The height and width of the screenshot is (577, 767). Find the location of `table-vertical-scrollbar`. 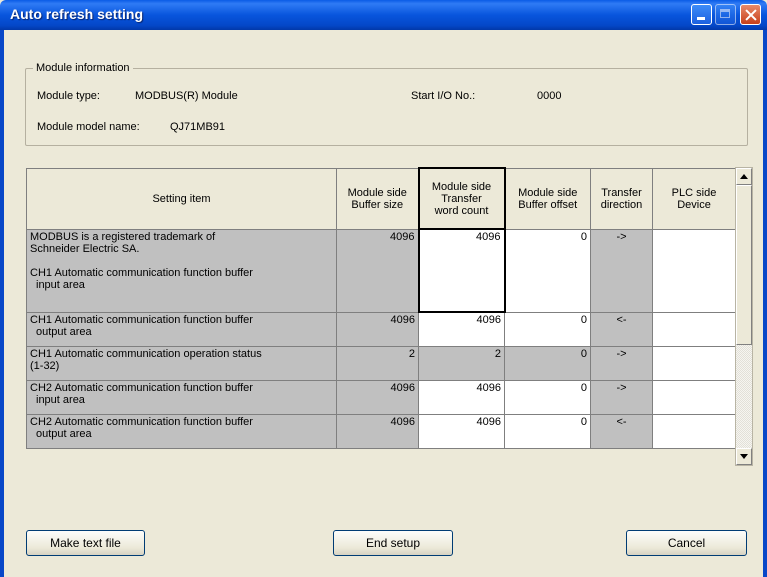

table-vertical-scrollbar is located at coordinates (744, 316).